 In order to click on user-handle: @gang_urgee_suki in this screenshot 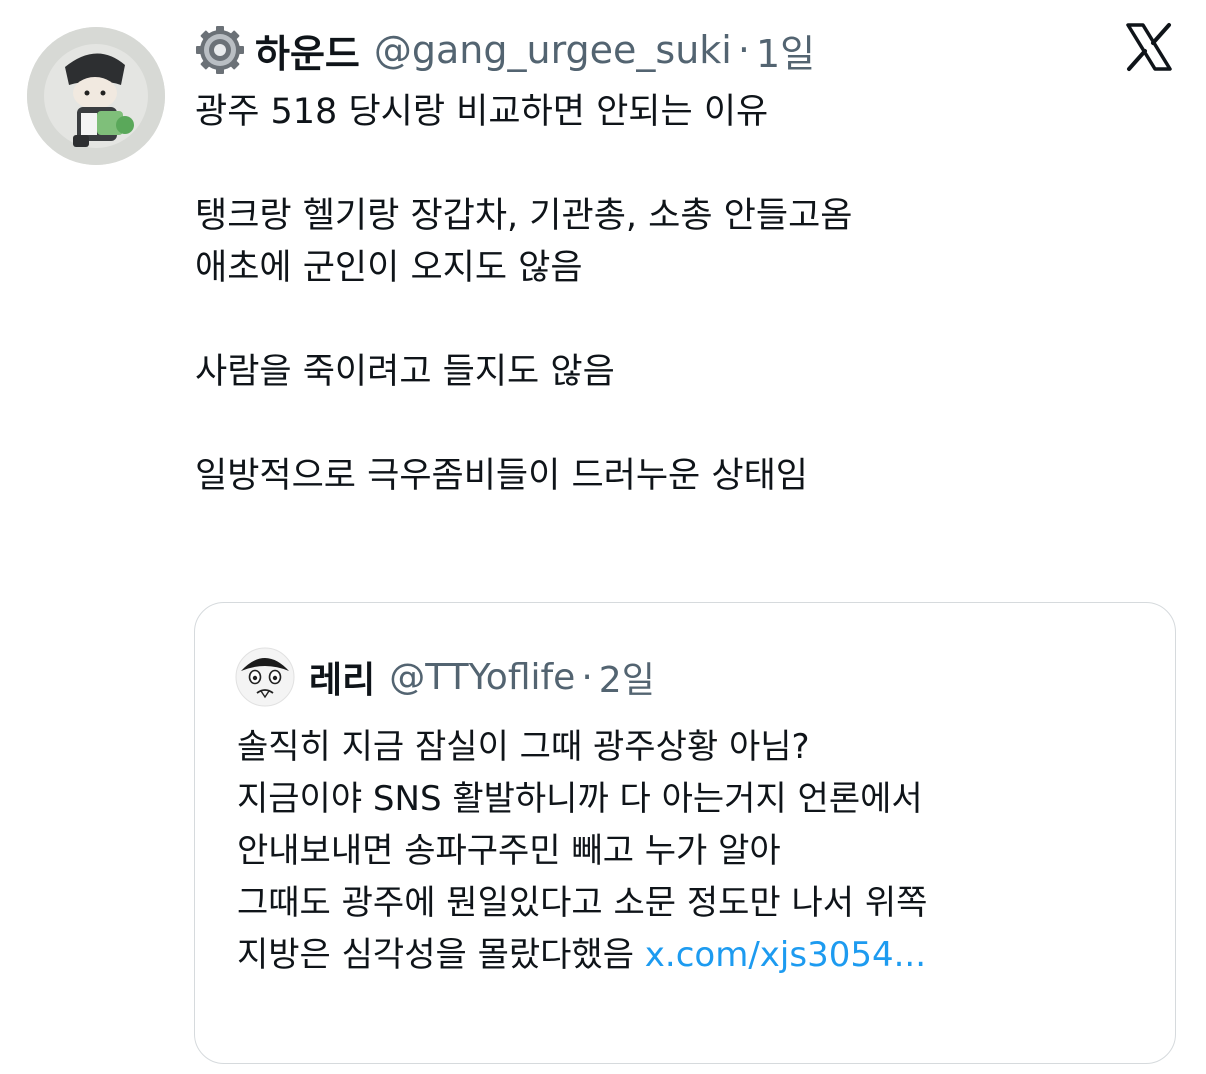, I will do `click(553, 50)`.